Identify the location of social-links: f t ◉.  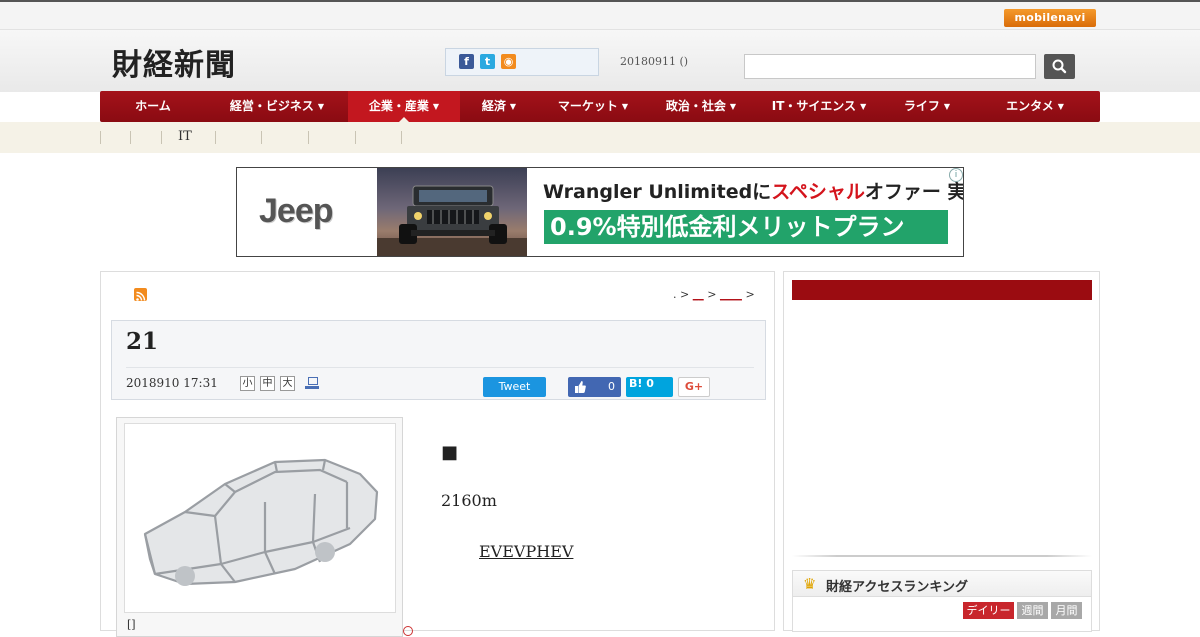
(522, 62).